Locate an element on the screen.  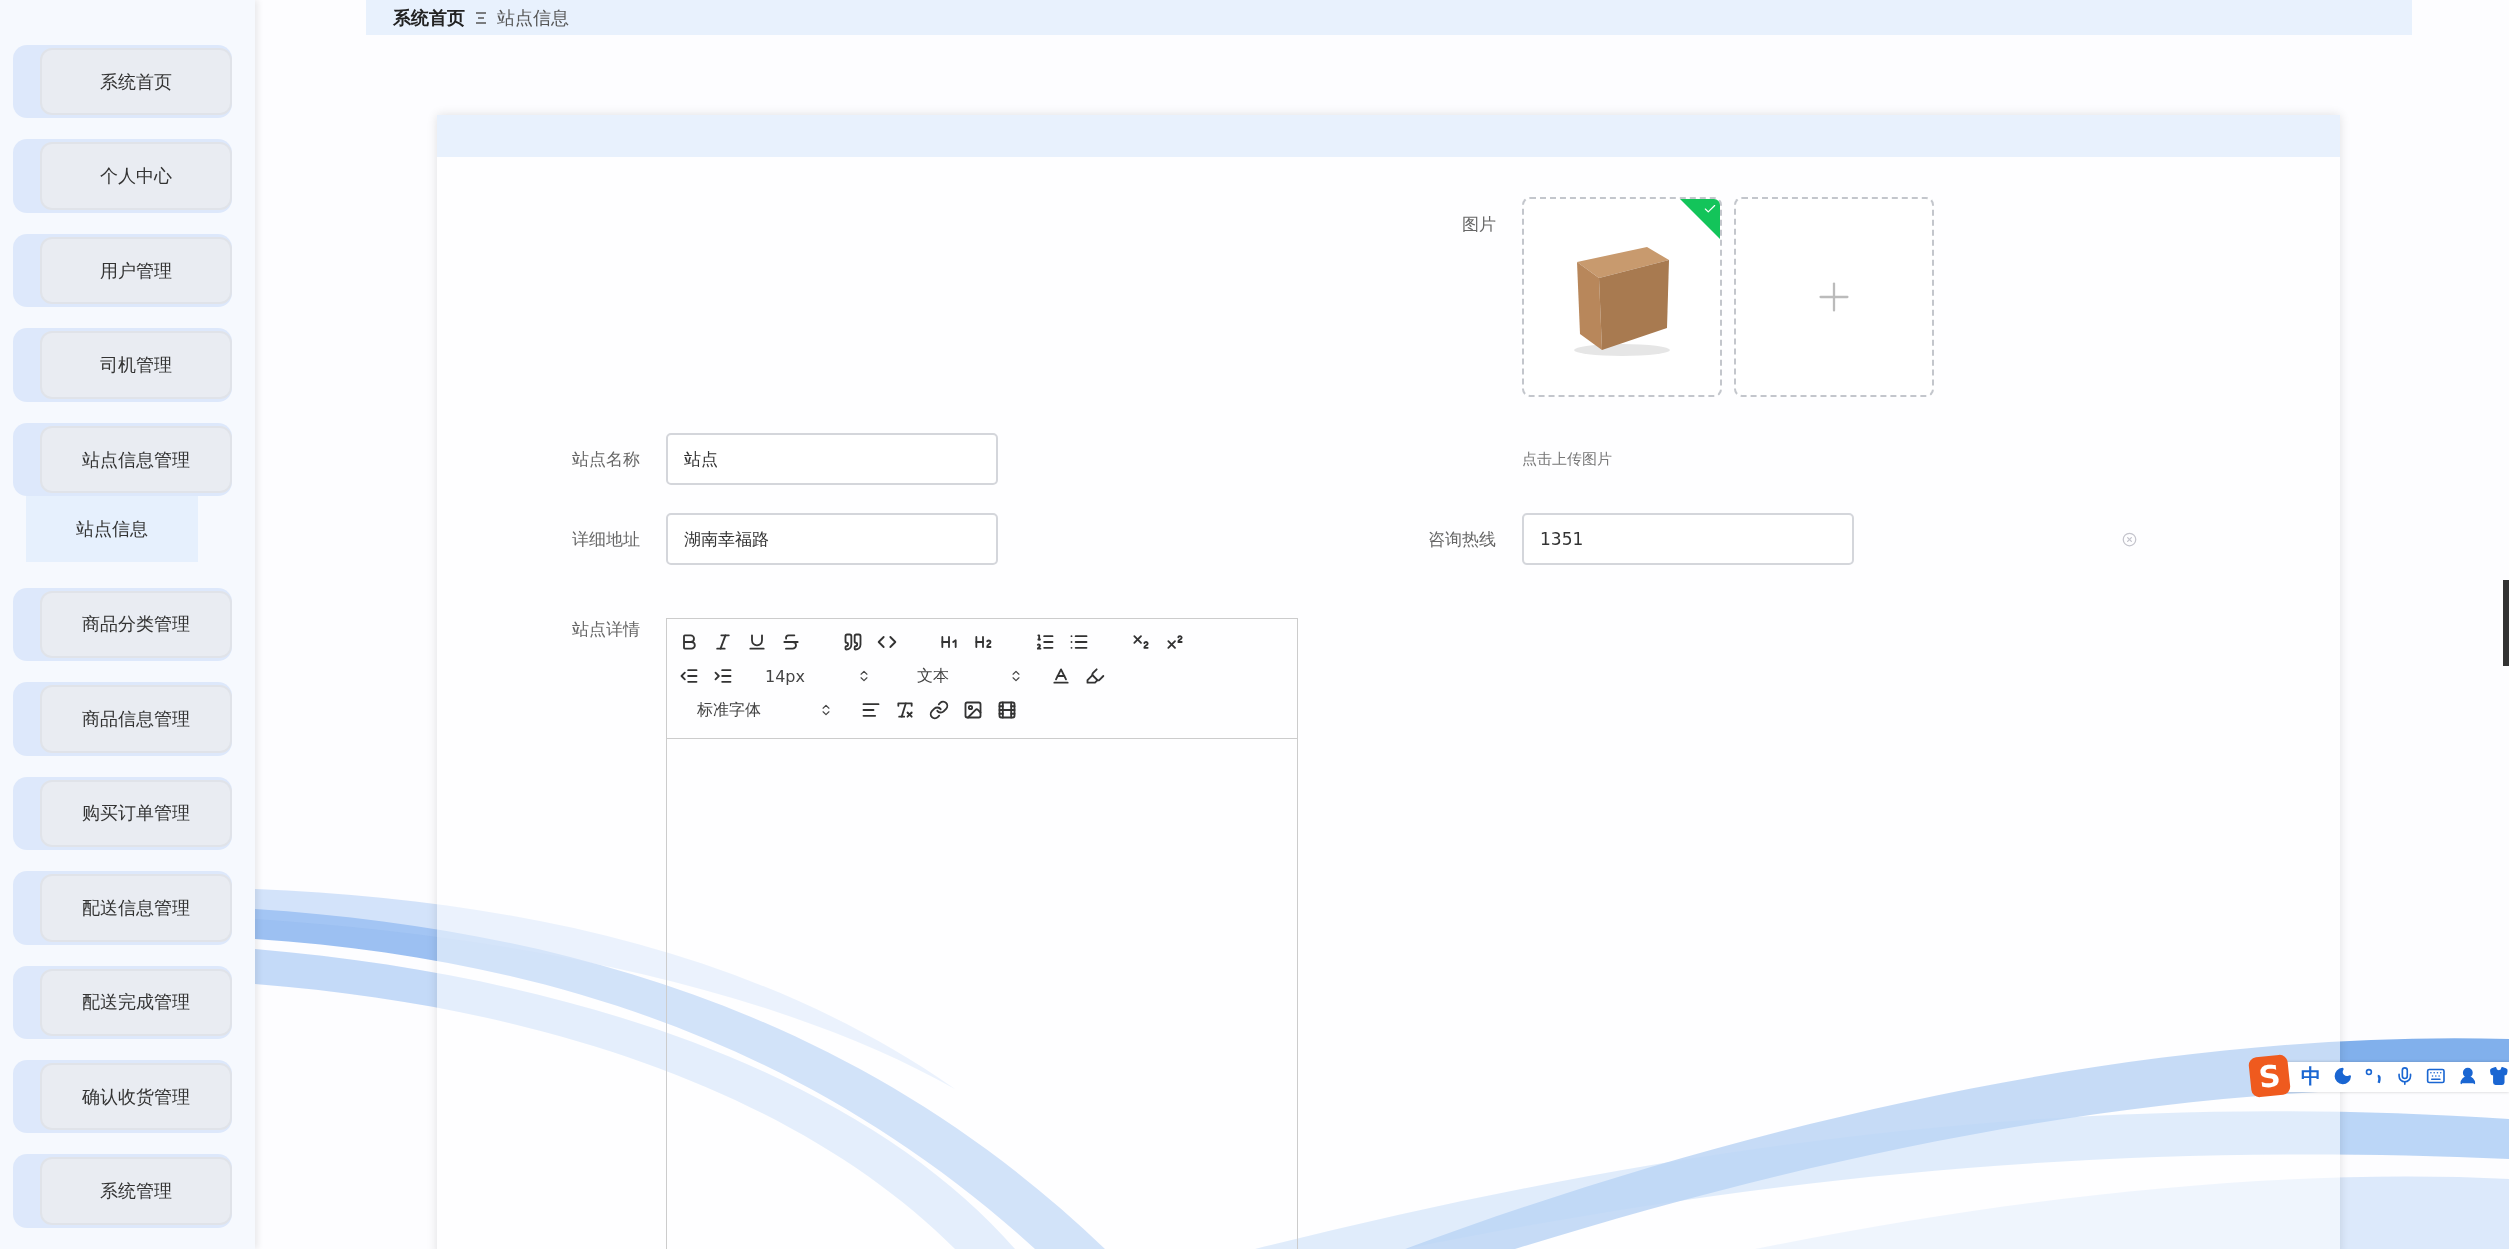
field-label: 站点详情 is located at coordinates (606, 629).